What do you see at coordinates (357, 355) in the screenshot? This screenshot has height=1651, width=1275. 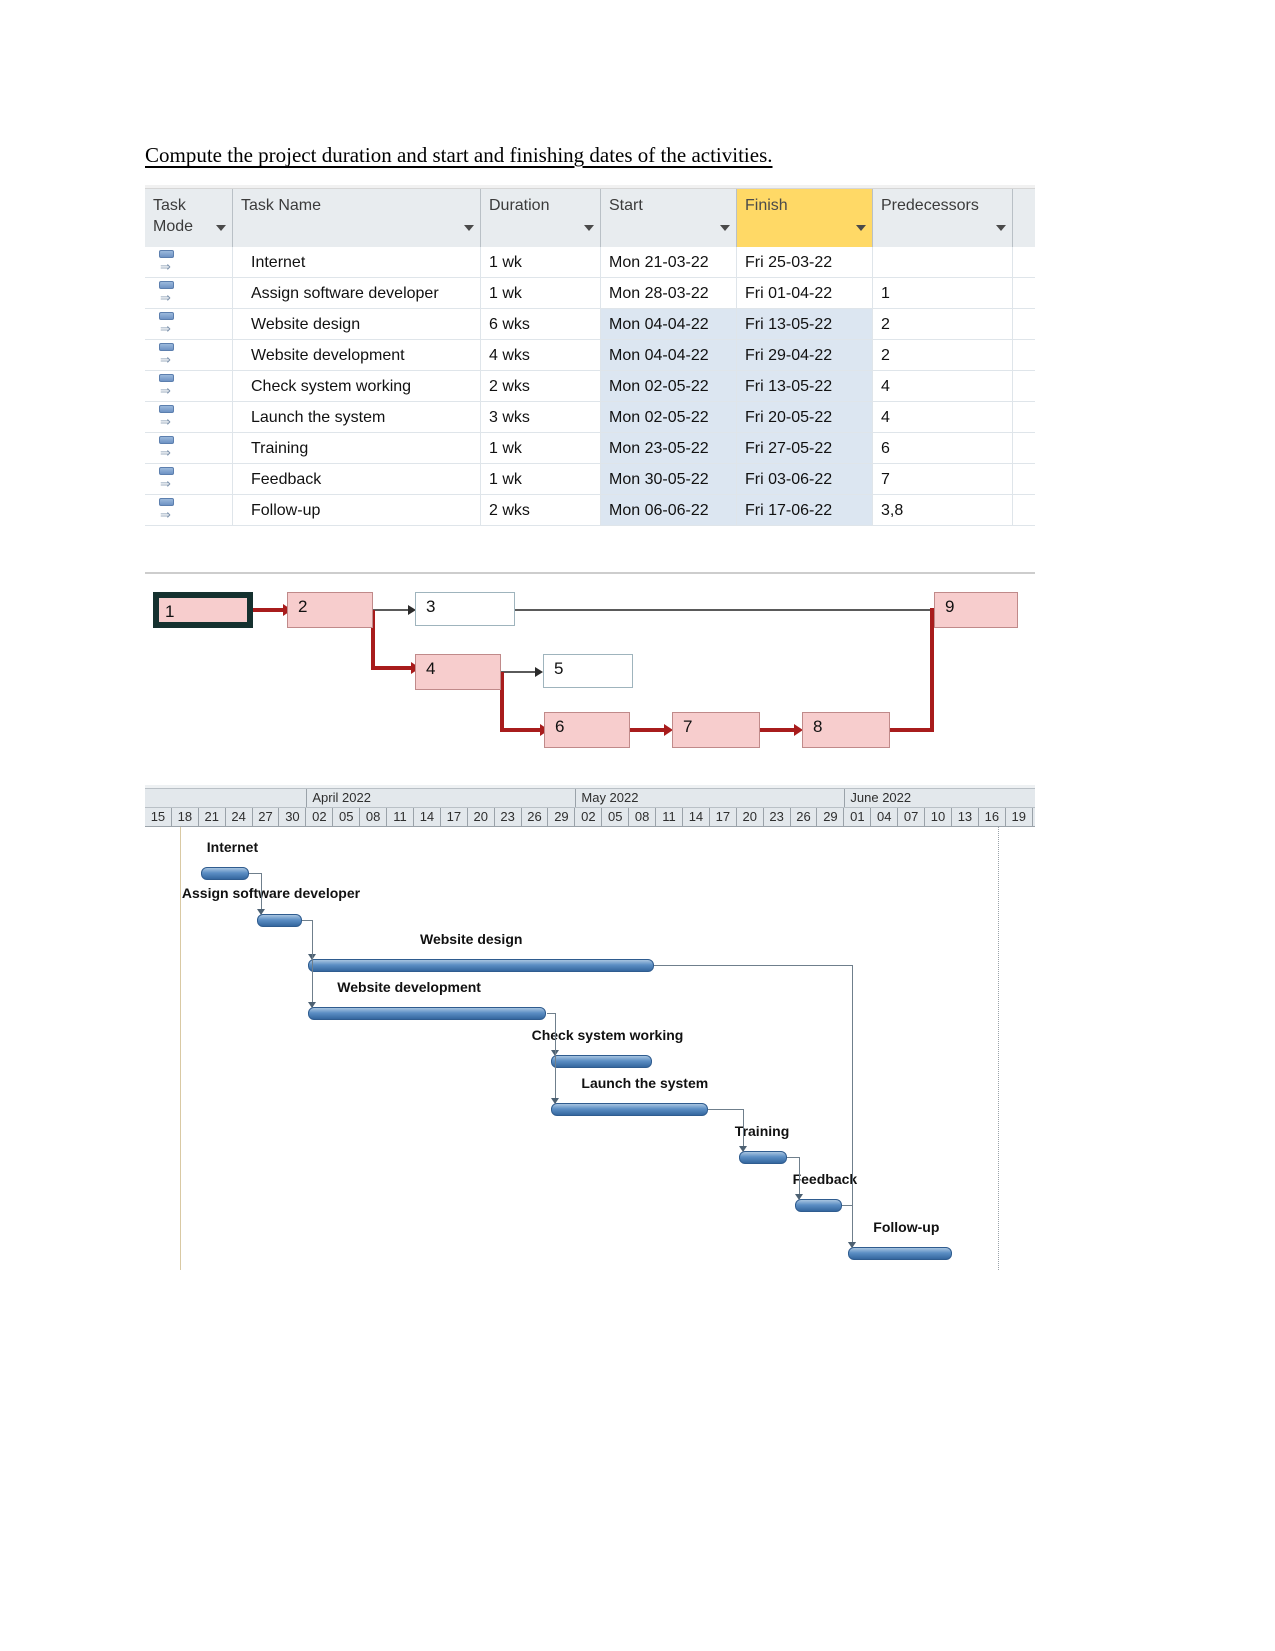 I see `task-name-cell: Website development` at bounding box center [357, 355].